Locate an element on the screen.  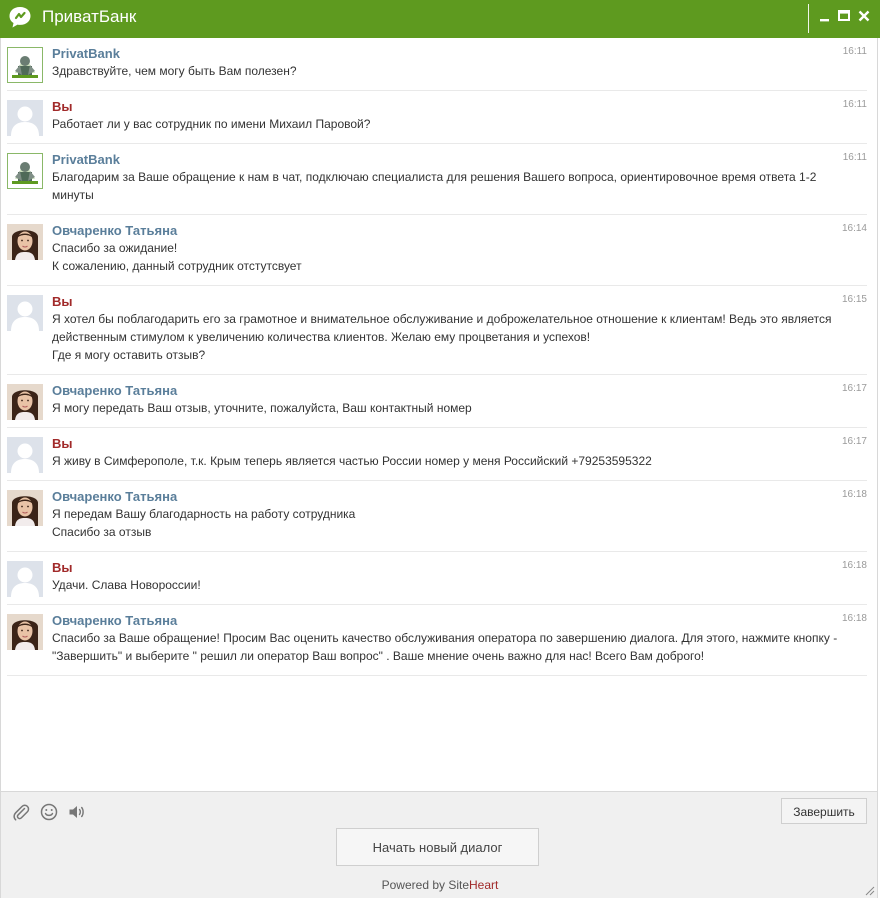
maximize-icon is located at coordinates (844, 16).